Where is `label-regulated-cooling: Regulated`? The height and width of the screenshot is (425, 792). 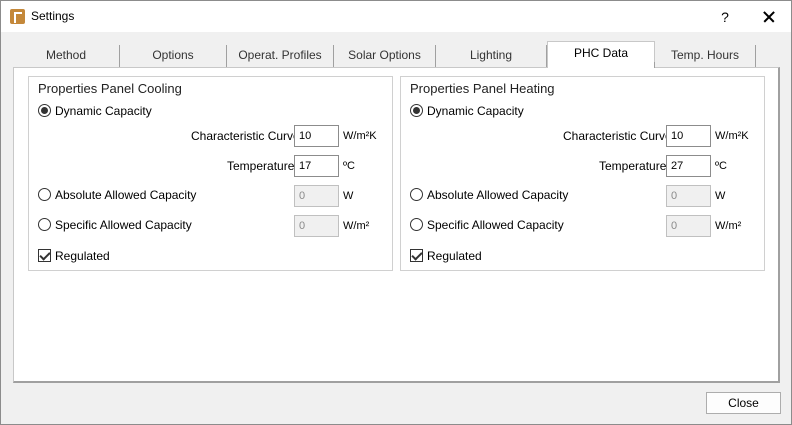 label-regulated-cooling: Regulated is located at coordinates (82, 256).